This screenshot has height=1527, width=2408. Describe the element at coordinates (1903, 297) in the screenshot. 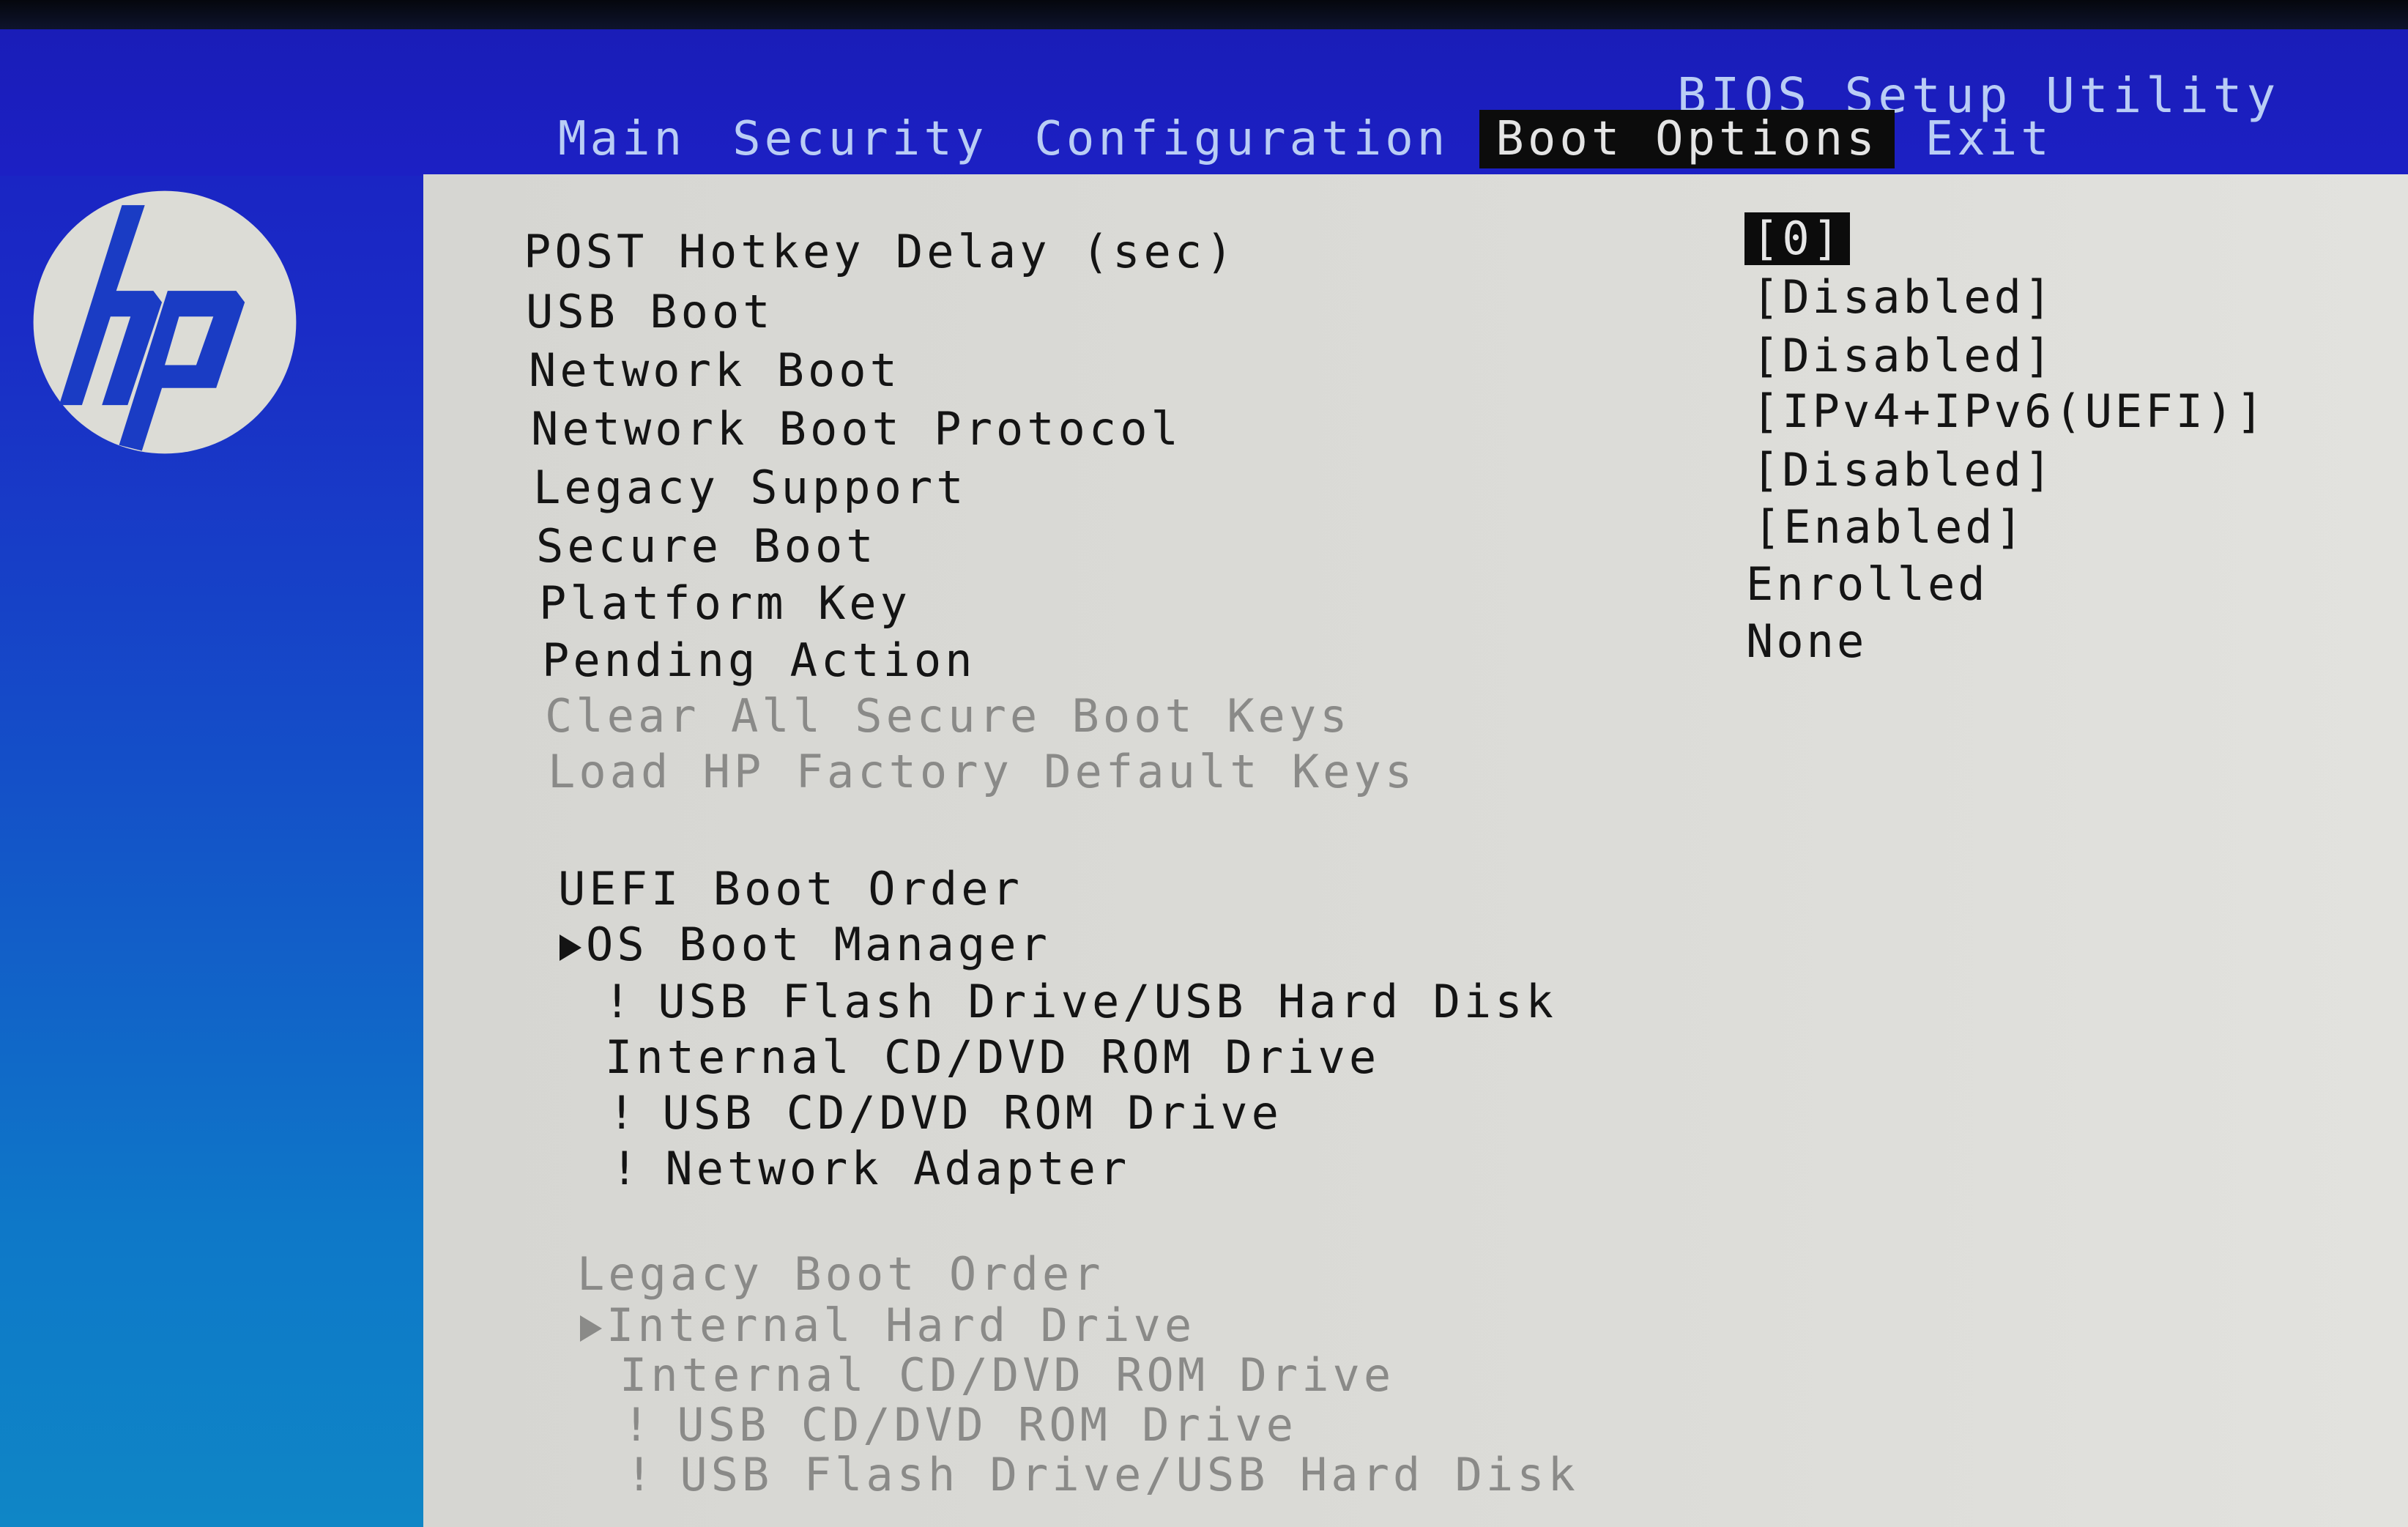

I see `value-usb-boot: [Disabled]` at that location.